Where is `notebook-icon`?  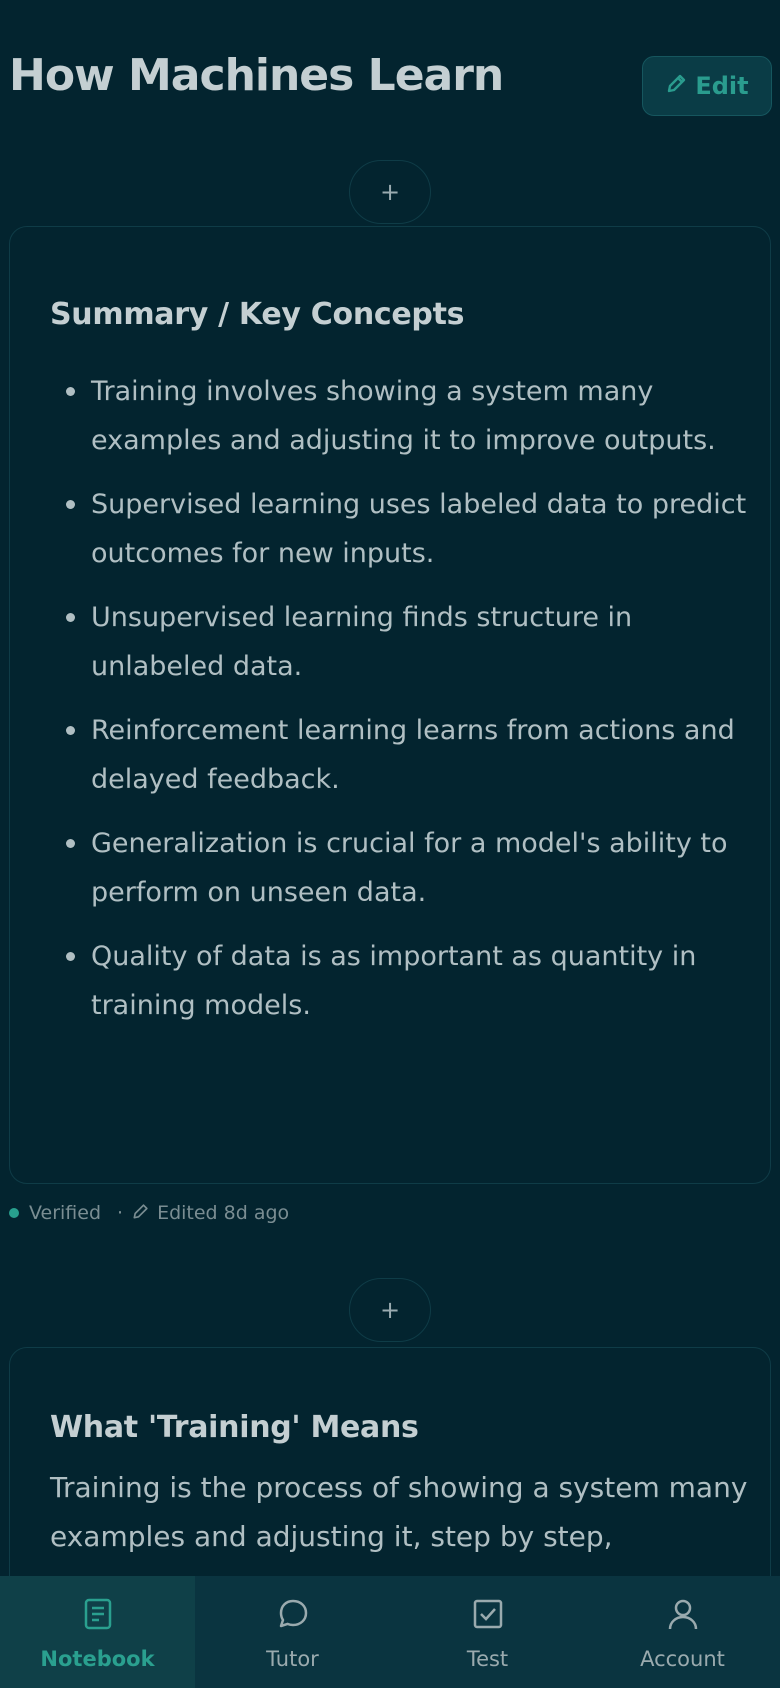 notebook-icon is located at coordinates (98, 1616).